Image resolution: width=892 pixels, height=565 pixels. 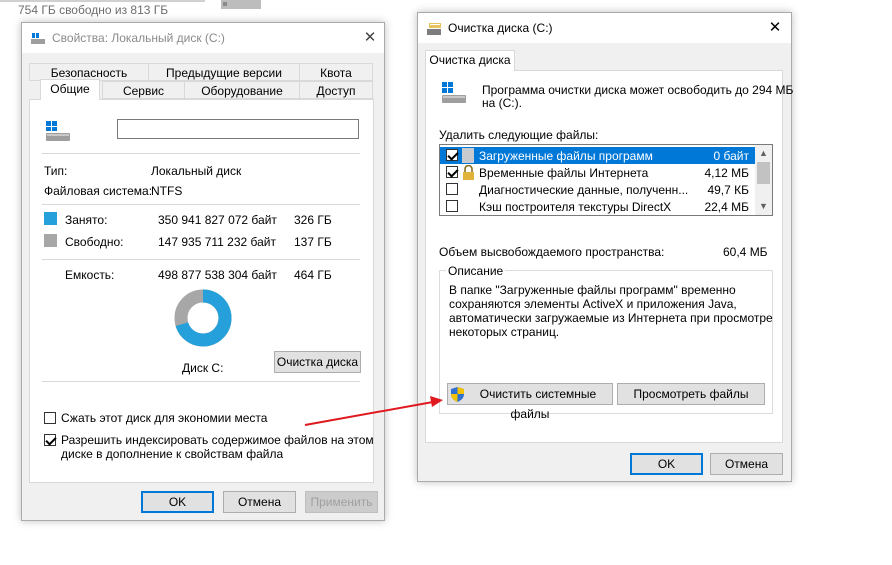 What do you see at coordinates (373, 411) in the screenshot?
I see `red-arrow-annotation` at bounding box center [373, 411].